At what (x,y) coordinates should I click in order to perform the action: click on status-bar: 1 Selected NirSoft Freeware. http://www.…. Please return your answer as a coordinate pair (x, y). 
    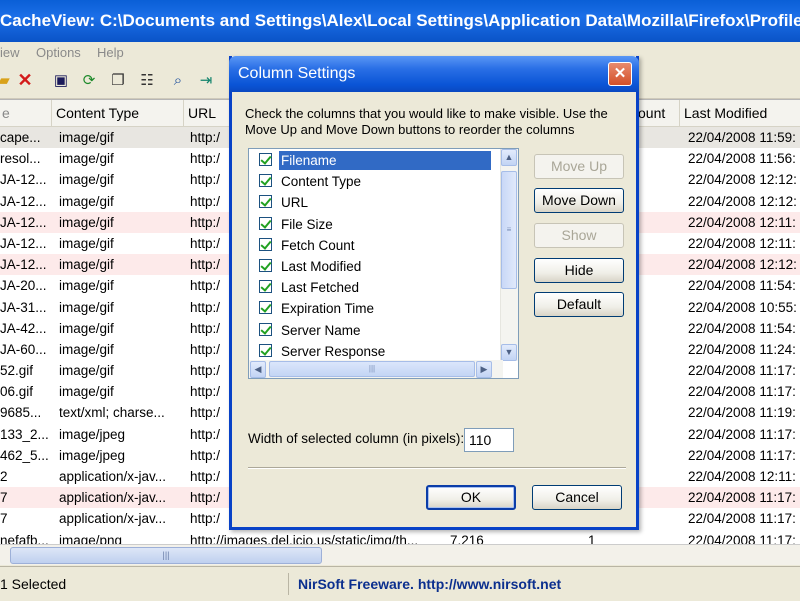
    Looking at the image, I should click on (400, 583).